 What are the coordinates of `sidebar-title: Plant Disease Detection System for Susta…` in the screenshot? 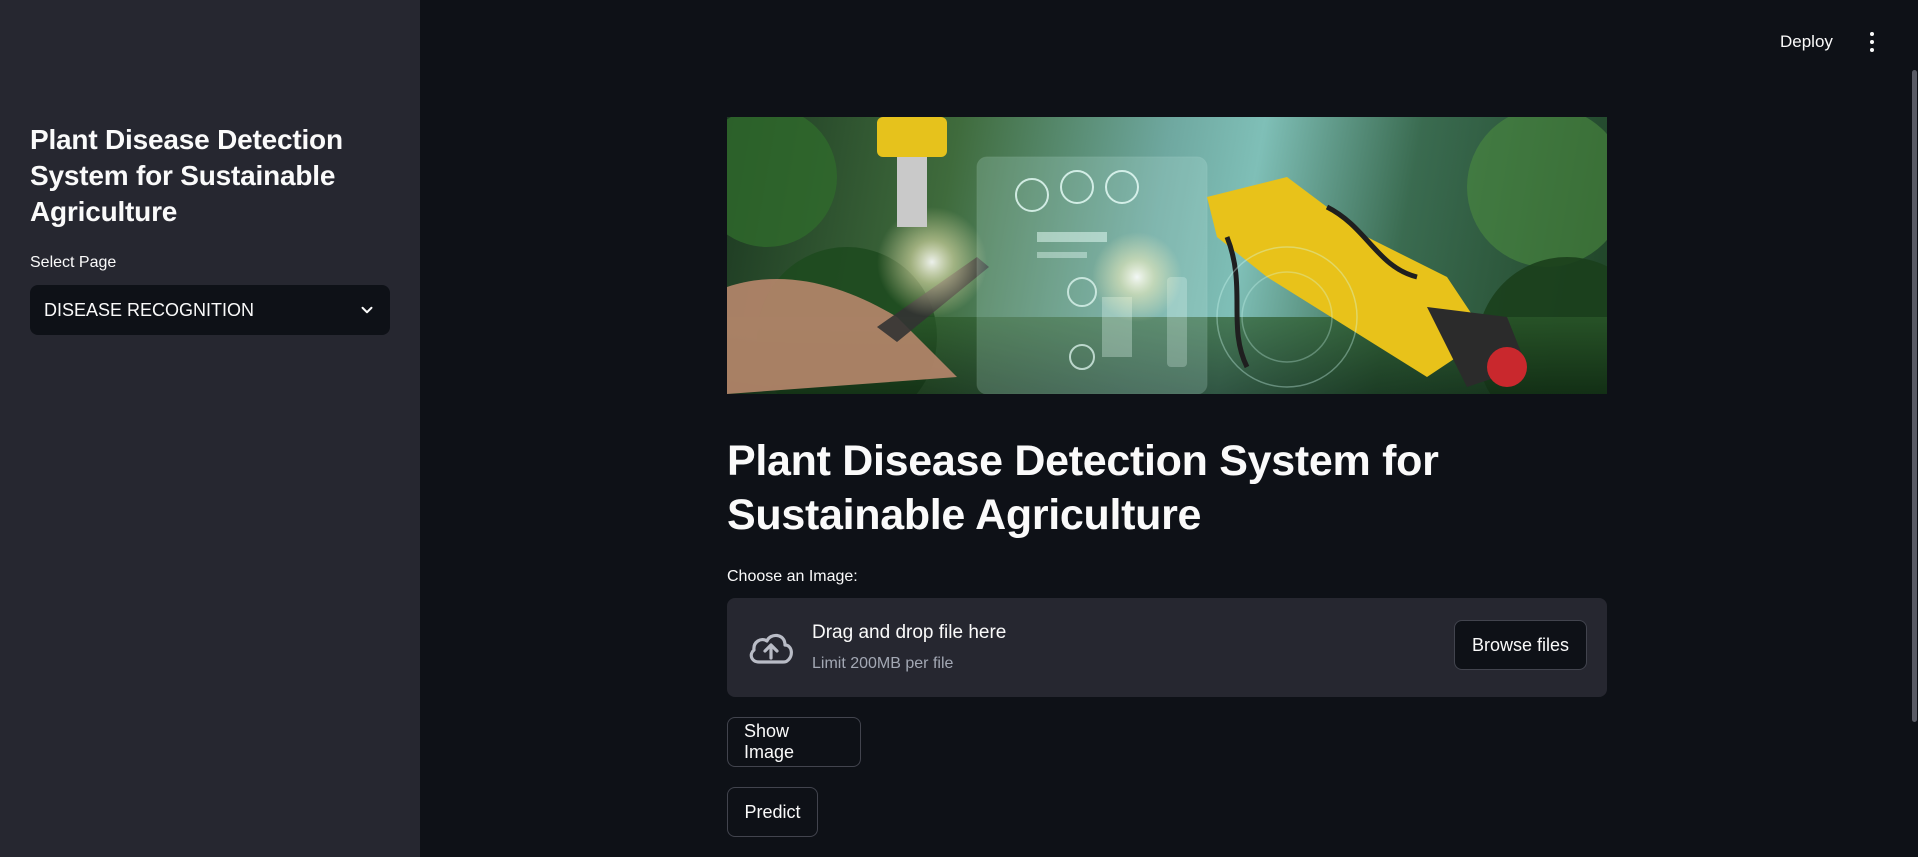 It's located at (186, 175).